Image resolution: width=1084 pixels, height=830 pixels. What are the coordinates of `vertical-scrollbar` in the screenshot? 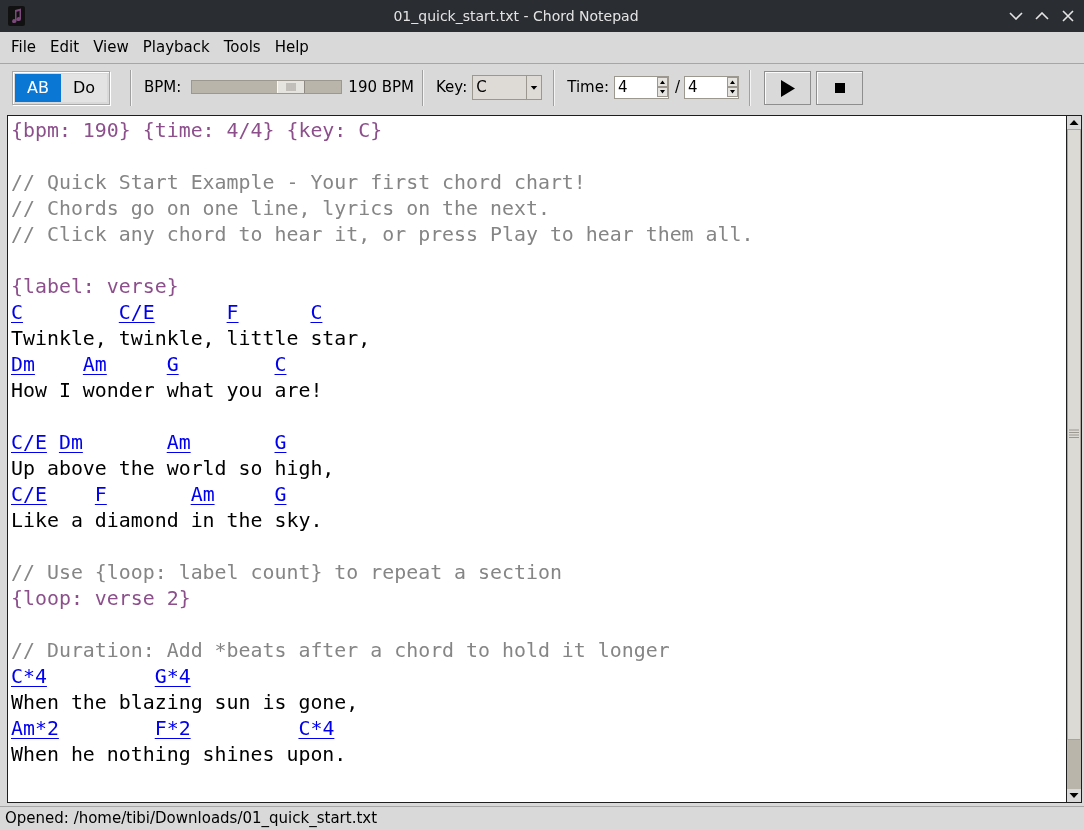 It's located at (1074, 459).